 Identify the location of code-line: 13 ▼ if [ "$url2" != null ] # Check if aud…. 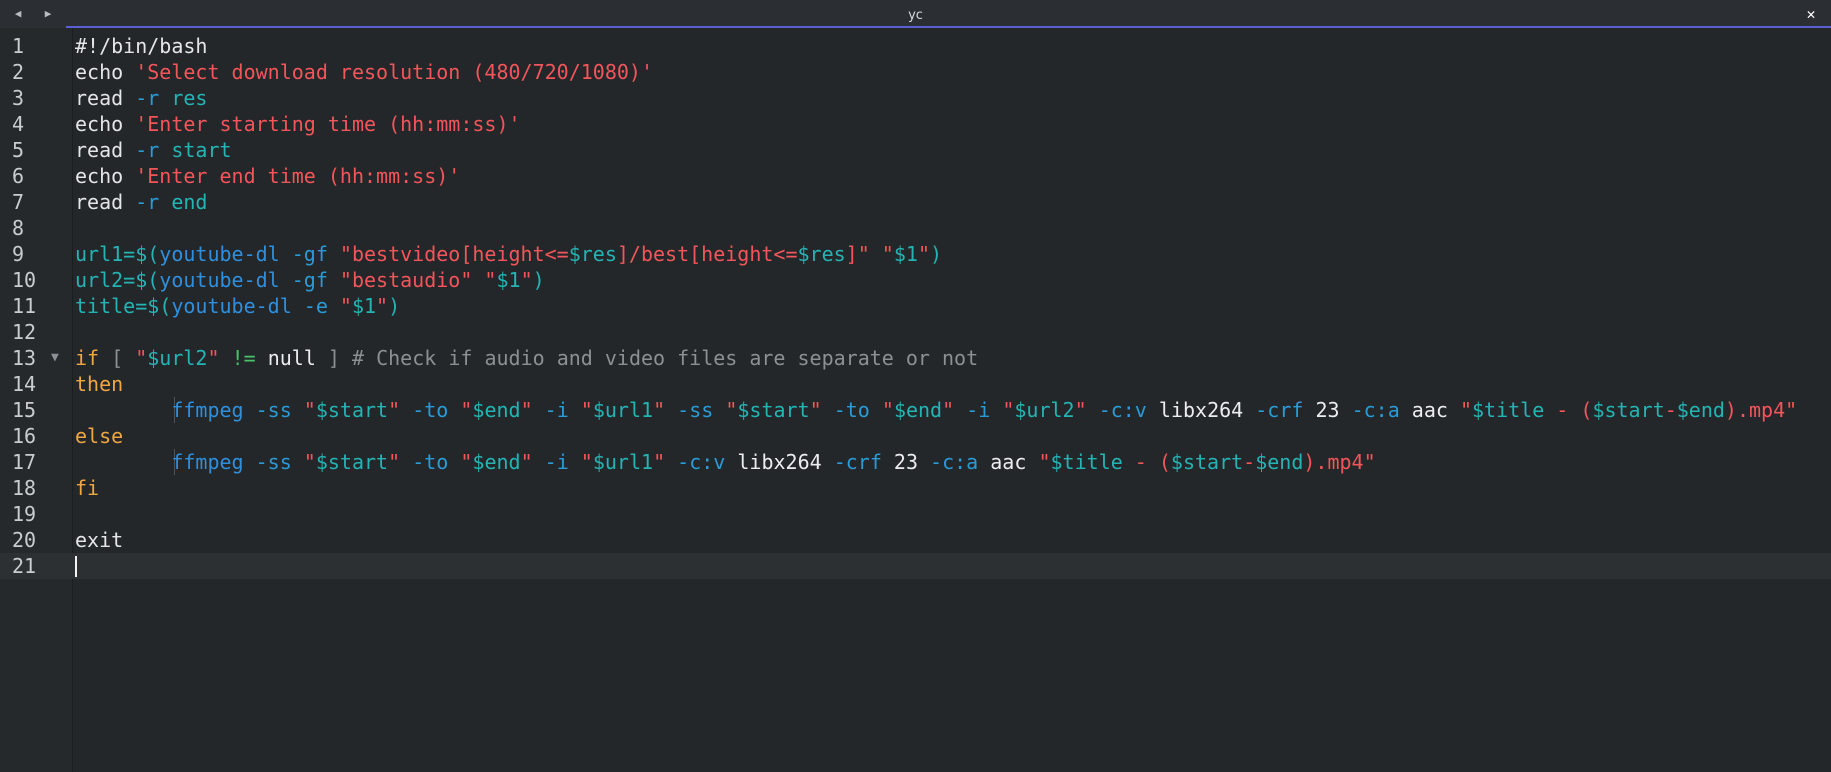
(915, 358).